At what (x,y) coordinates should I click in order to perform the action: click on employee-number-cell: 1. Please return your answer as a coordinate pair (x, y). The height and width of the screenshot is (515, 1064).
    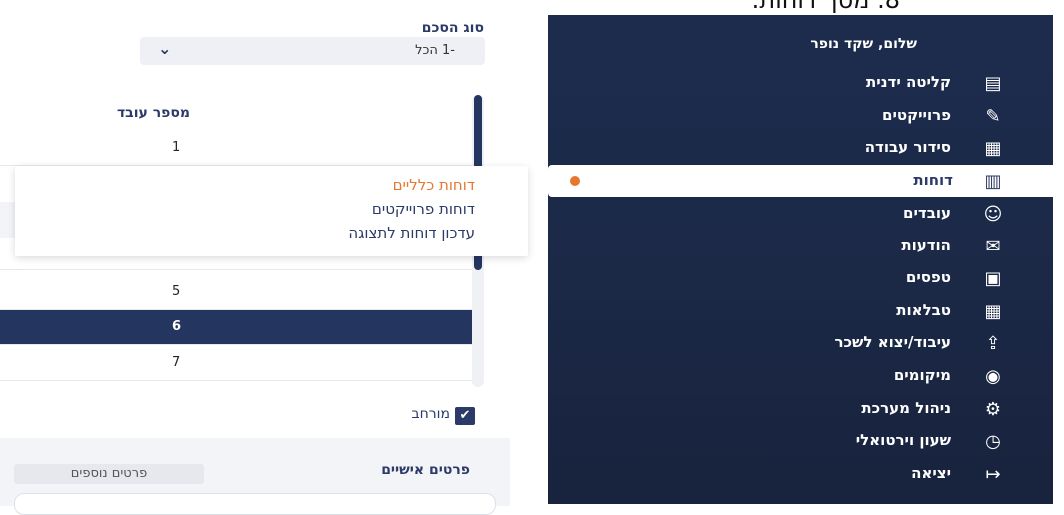
    Looking at the image, I should click on (176, 147).